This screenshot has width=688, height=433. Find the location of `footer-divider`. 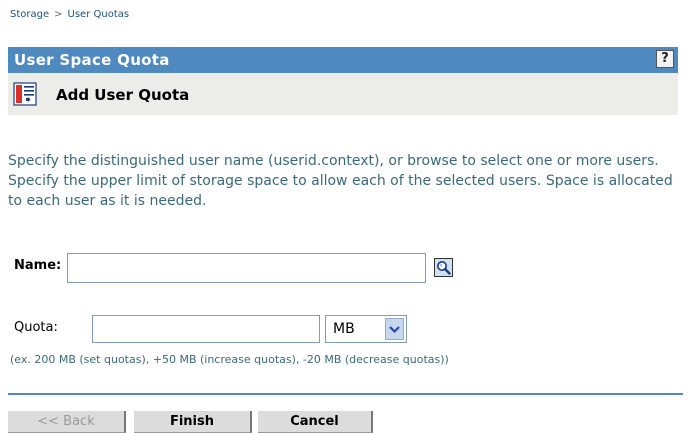

footer-divider is located at coordinates (345, 394).